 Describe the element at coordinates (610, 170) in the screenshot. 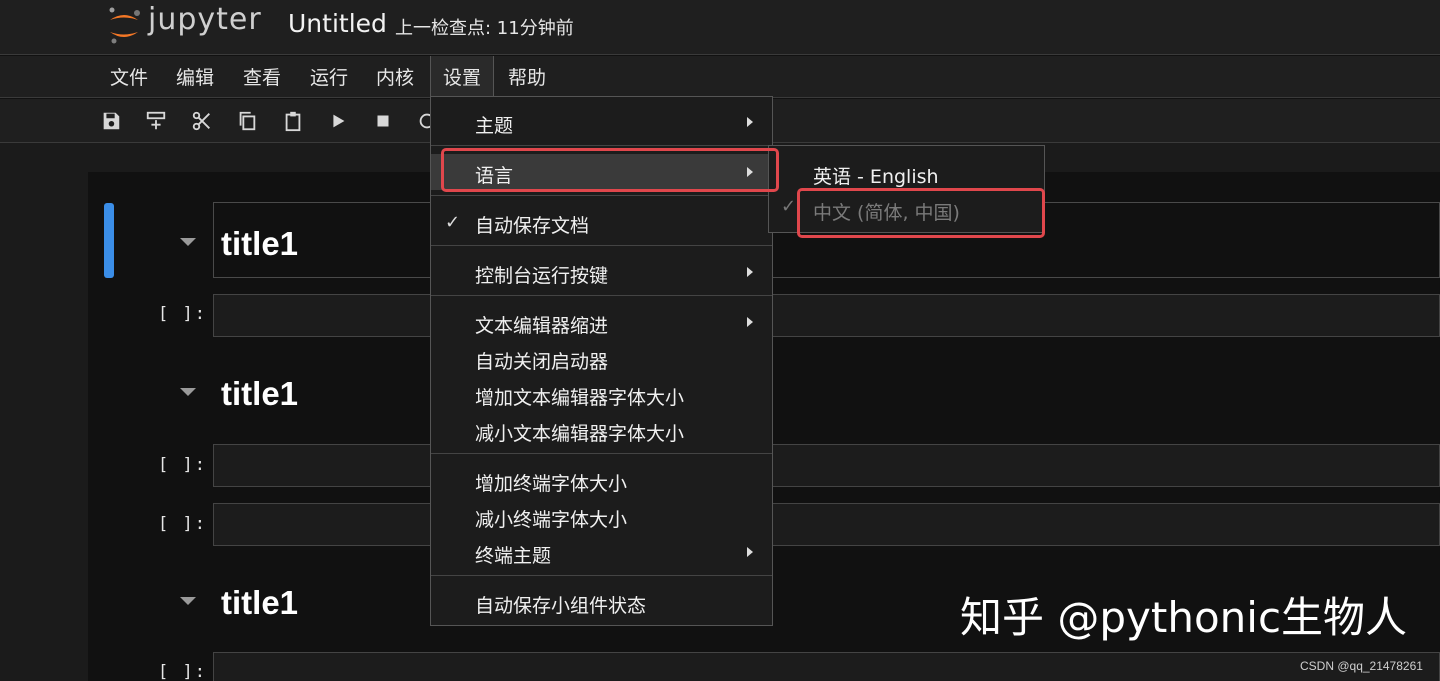

I see `highlight-frame-language` at that location.